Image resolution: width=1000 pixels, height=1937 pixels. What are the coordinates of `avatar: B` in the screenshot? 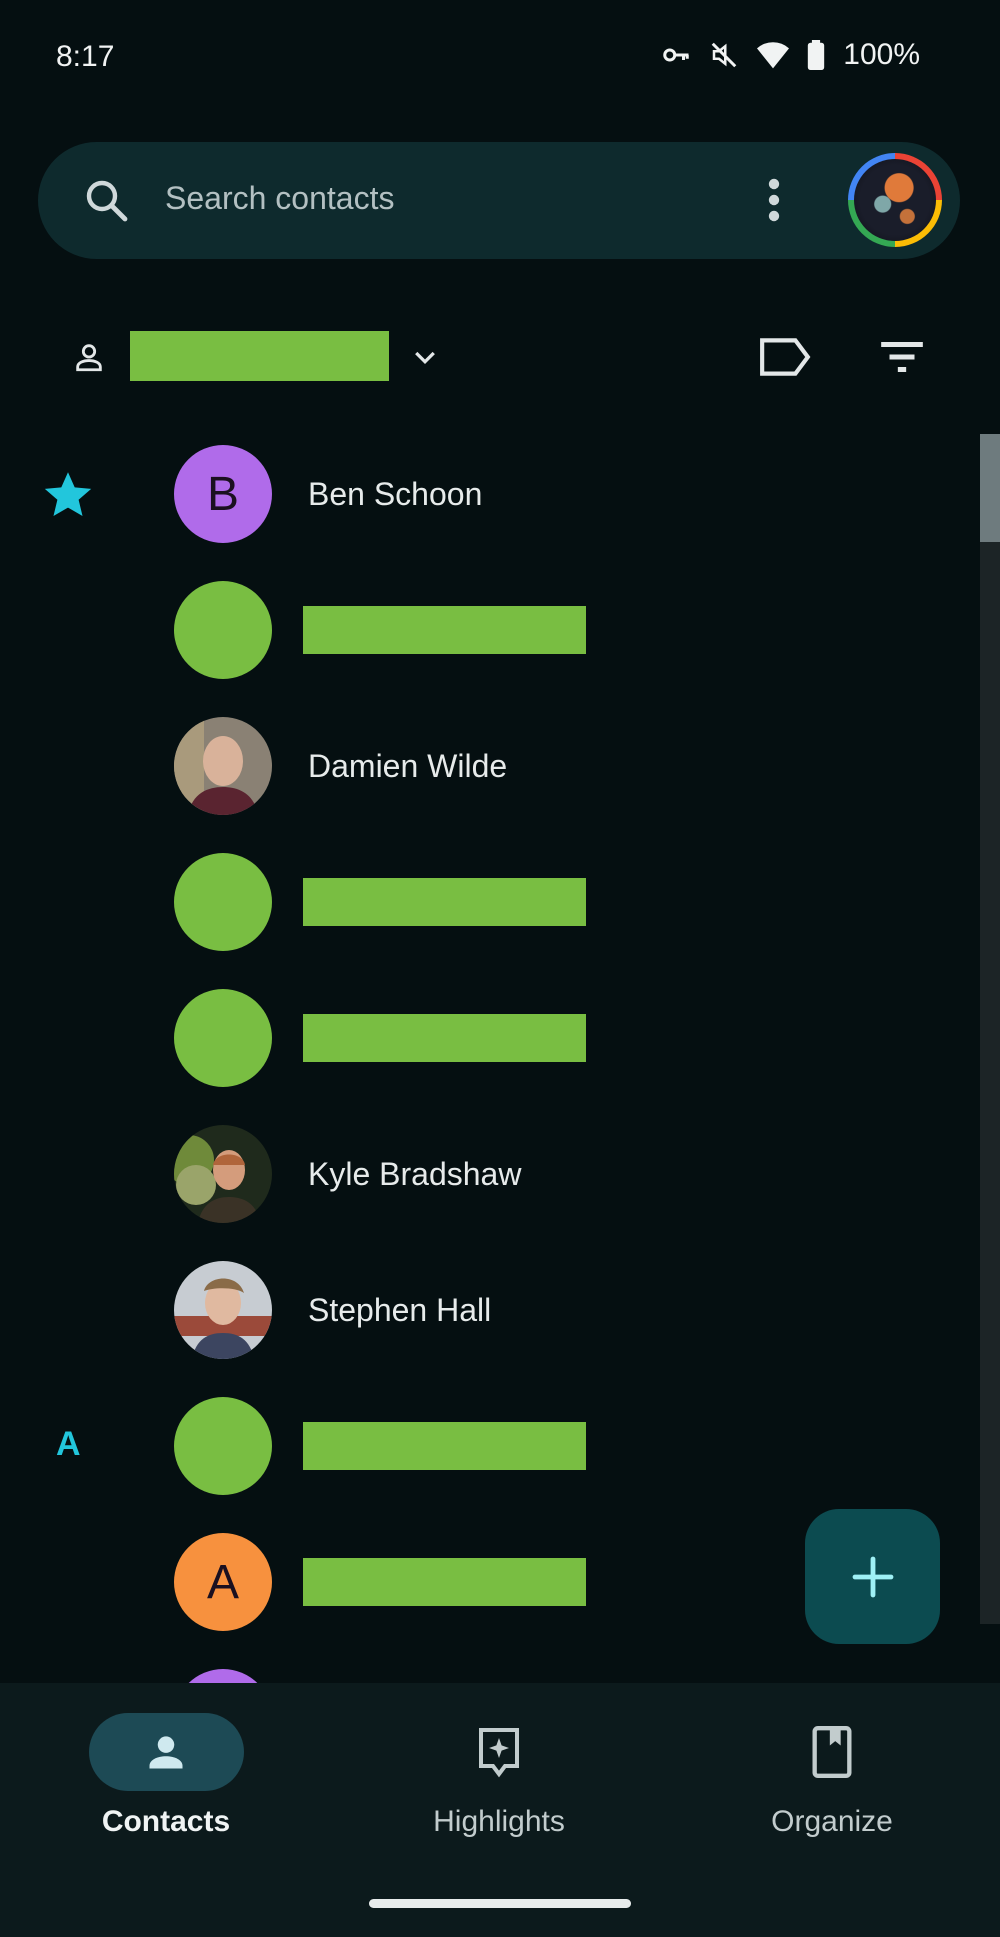 It's located at (223, 494).